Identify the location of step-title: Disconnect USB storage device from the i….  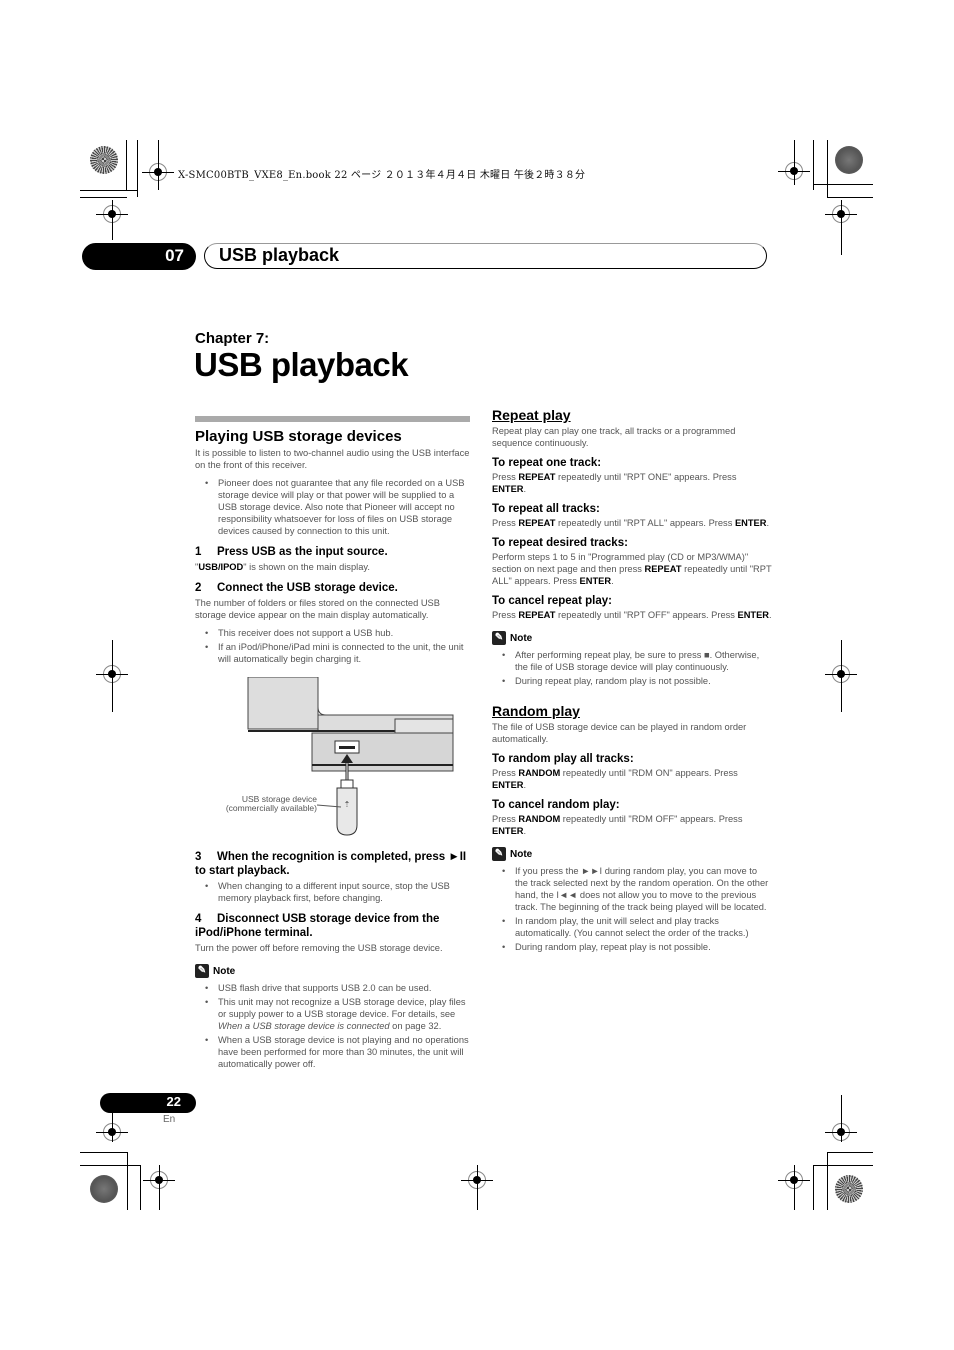
(317, 926).